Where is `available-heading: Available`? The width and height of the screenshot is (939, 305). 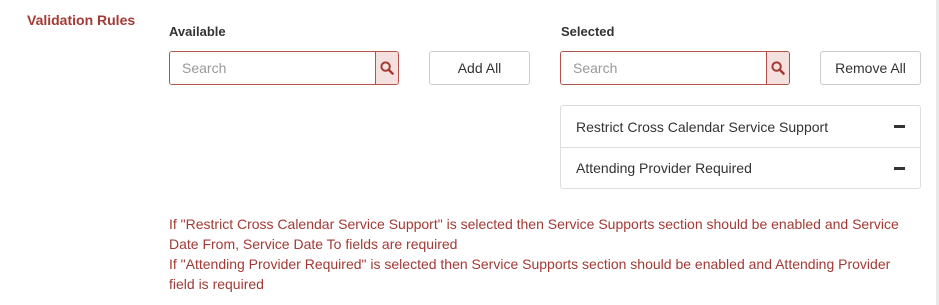
available-heading: Available is located at coordinates (197, 31).